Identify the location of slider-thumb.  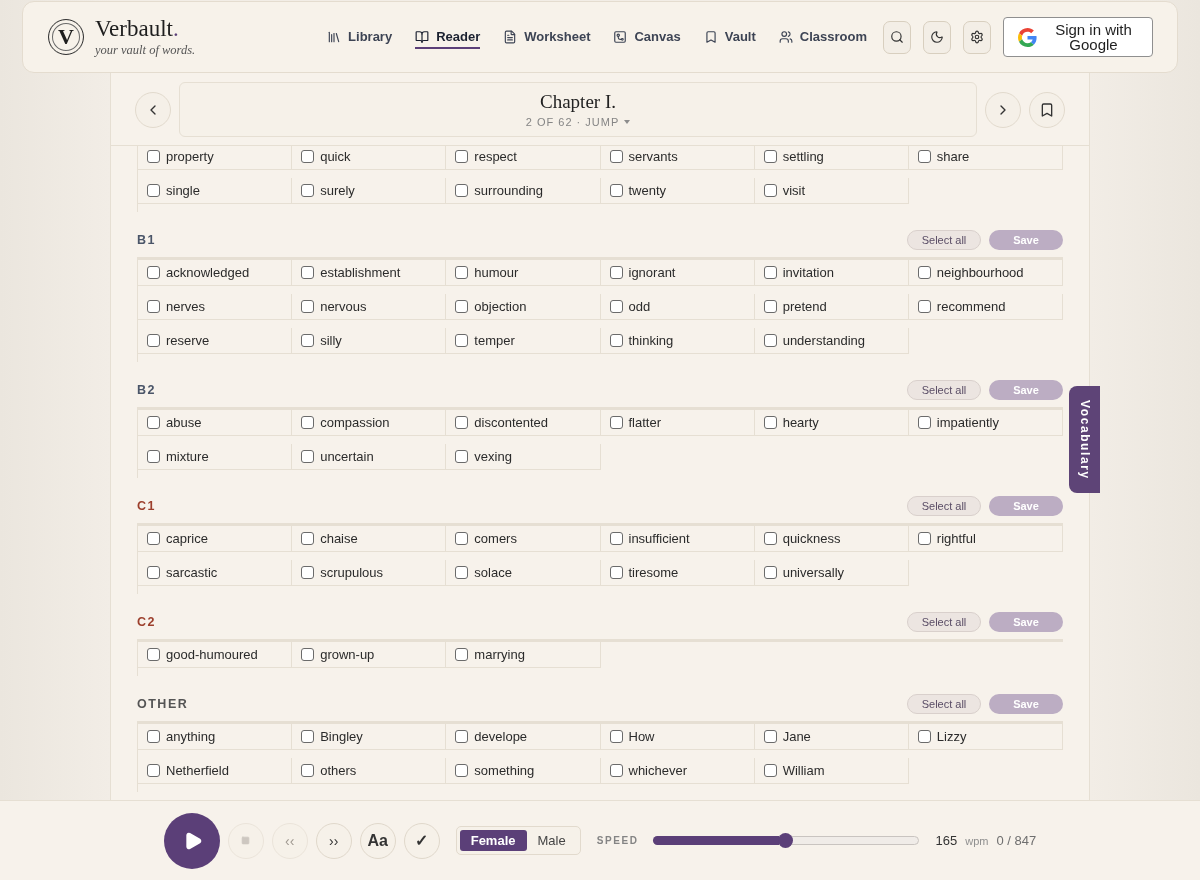
(786, 840).